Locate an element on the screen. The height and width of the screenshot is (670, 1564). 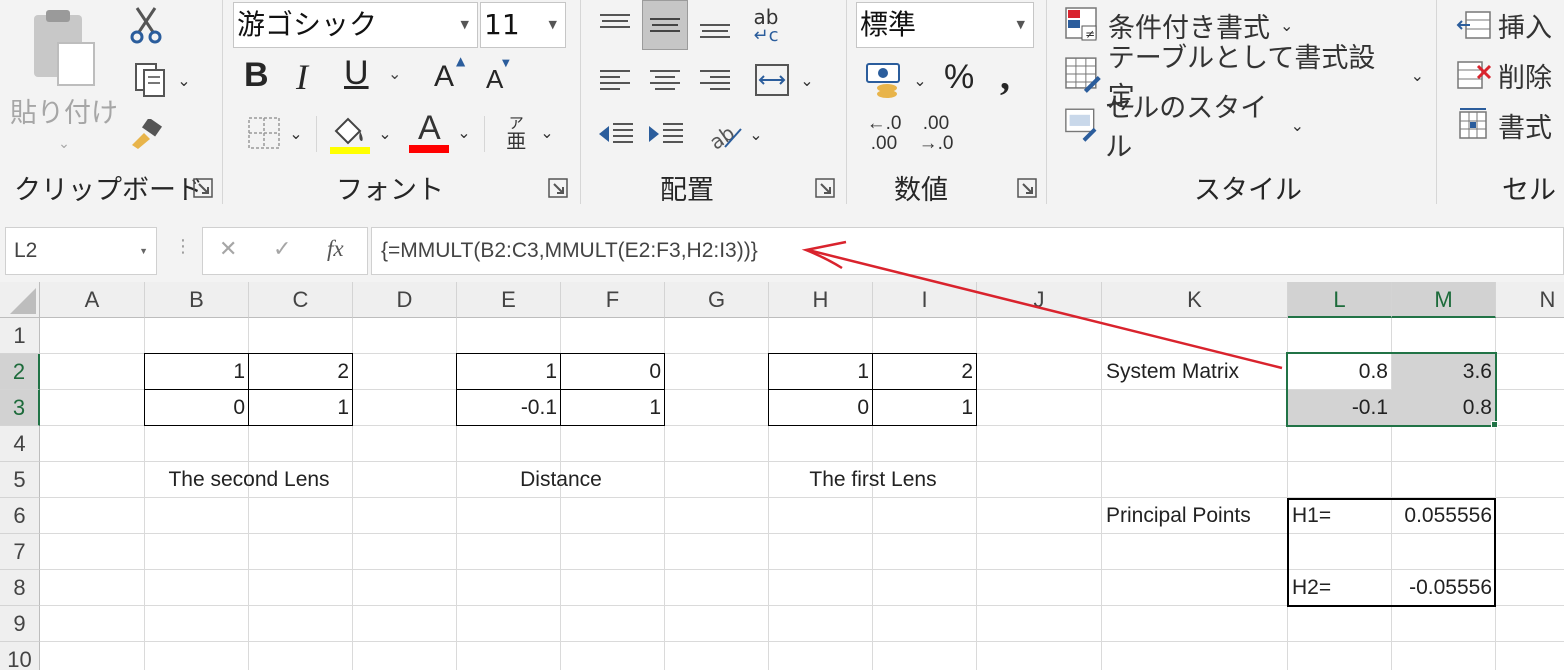
cell-m3: 0.8 is located at coordinates (1444, 408).